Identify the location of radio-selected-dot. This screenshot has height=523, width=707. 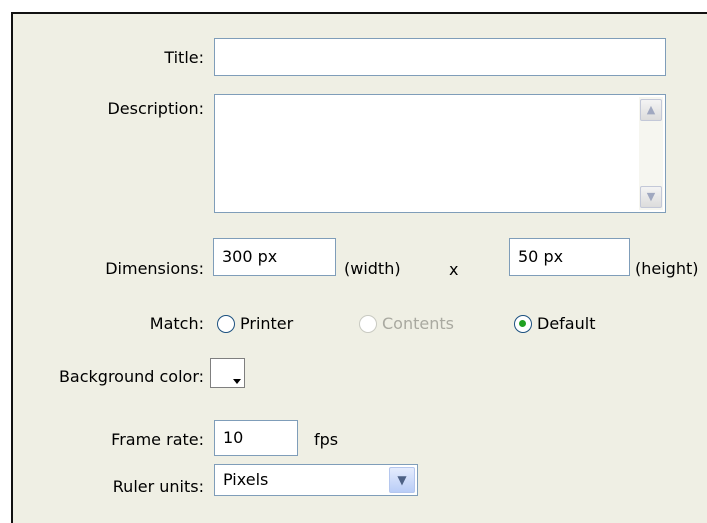
(522, 323).